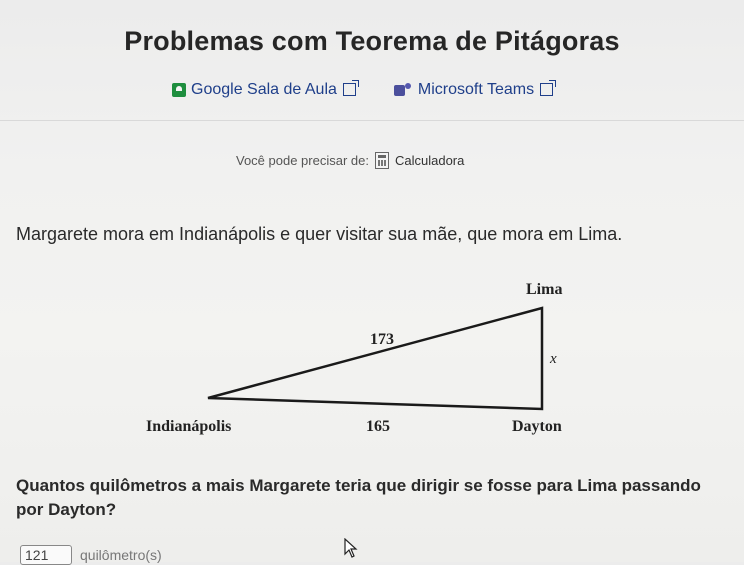 The width and height of the screenshot is (744, 565). Describe the element at coordinates (302, 160) in the screenshot. I see `calculator-prompt: Você pode precisar de:` at that location.